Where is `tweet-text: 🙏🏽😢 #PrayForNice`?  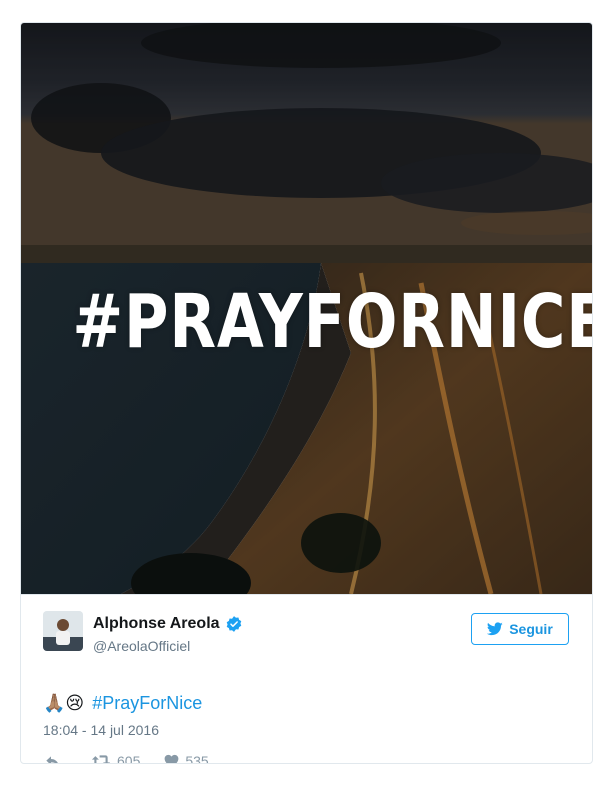
tweet-text: 🙏🏽😢 #PrayForNice is located at coordinates (122, 703).